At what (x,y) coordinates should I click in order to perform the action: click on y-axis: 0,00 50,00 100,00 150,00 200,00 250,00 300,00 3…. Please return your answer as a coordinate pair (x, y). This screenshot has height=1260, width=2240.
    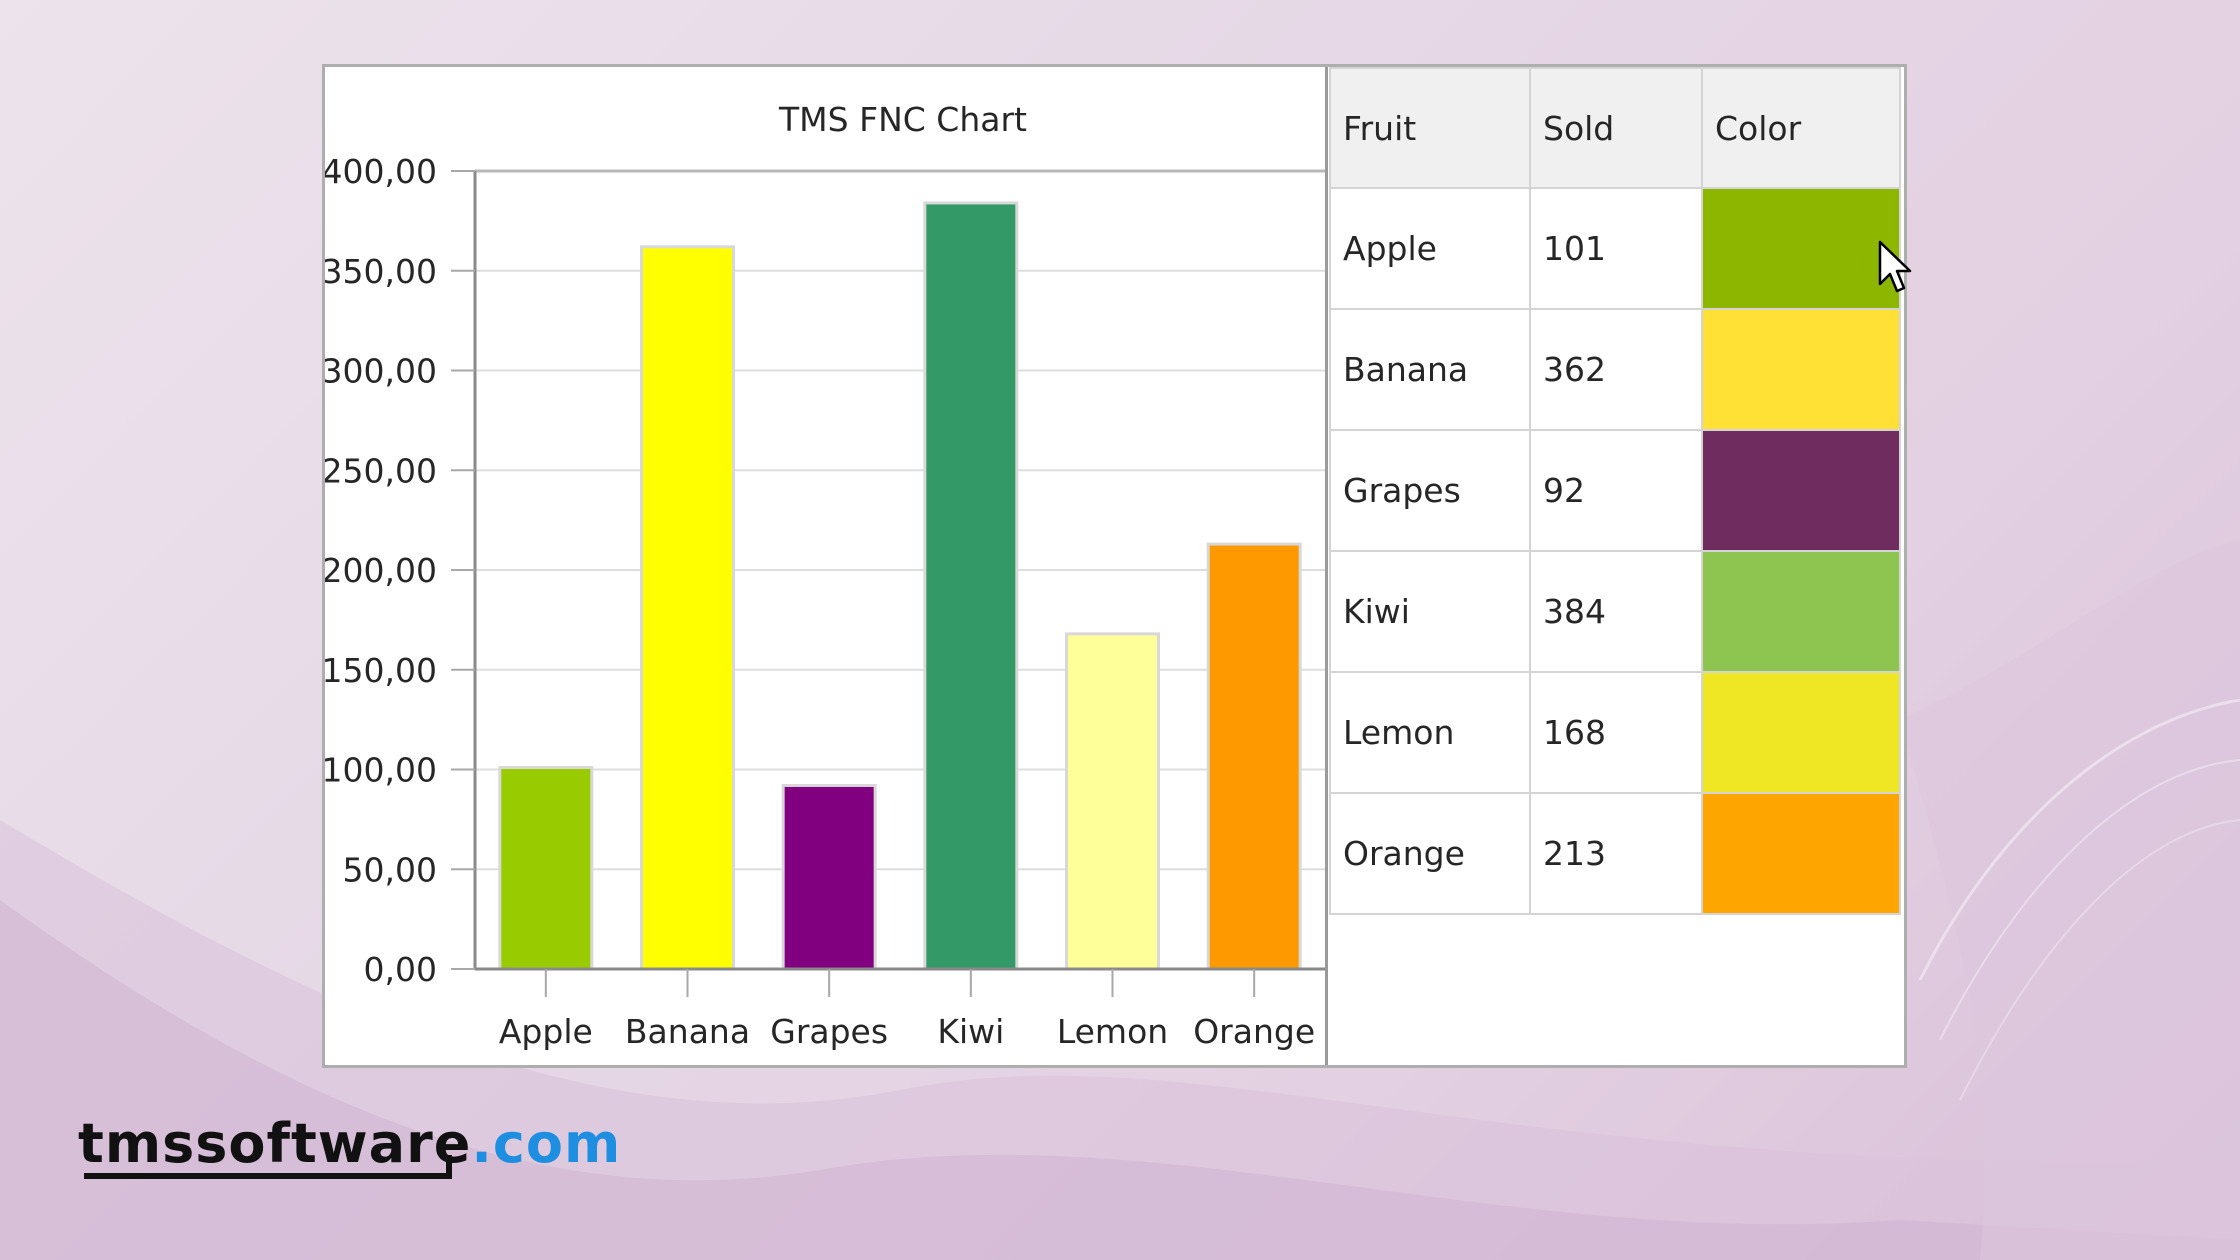
    Looking at the image, I should click on (400, 570).